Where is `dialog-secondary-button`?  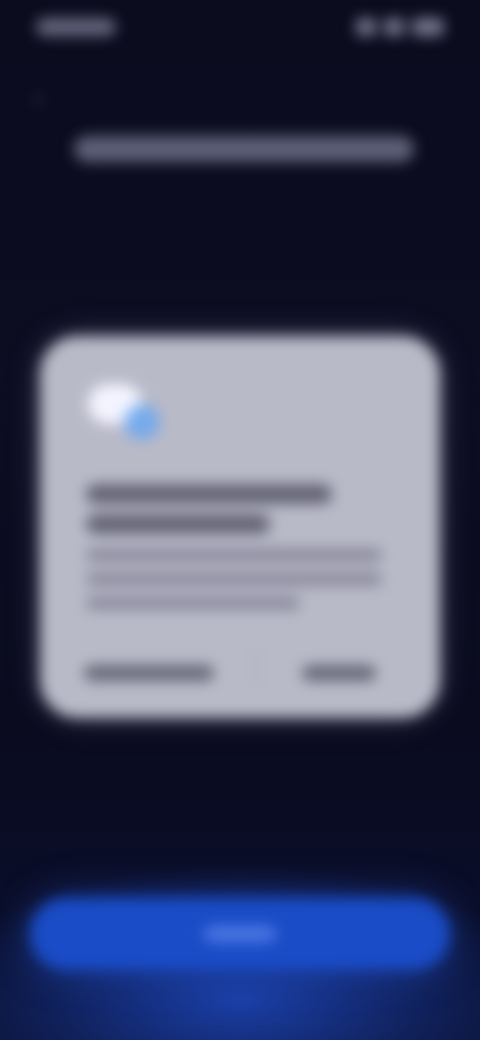 dialog-secondary-button is located at coordinates (149, 667).